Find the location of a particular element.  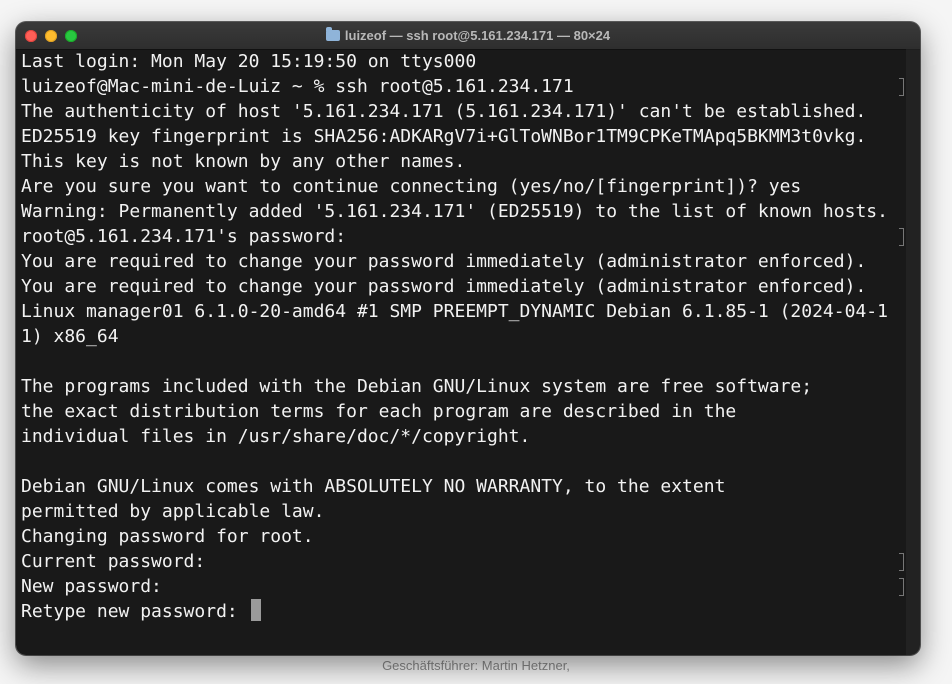

terminal-line: Current password: is located at coordinates (113, 561).